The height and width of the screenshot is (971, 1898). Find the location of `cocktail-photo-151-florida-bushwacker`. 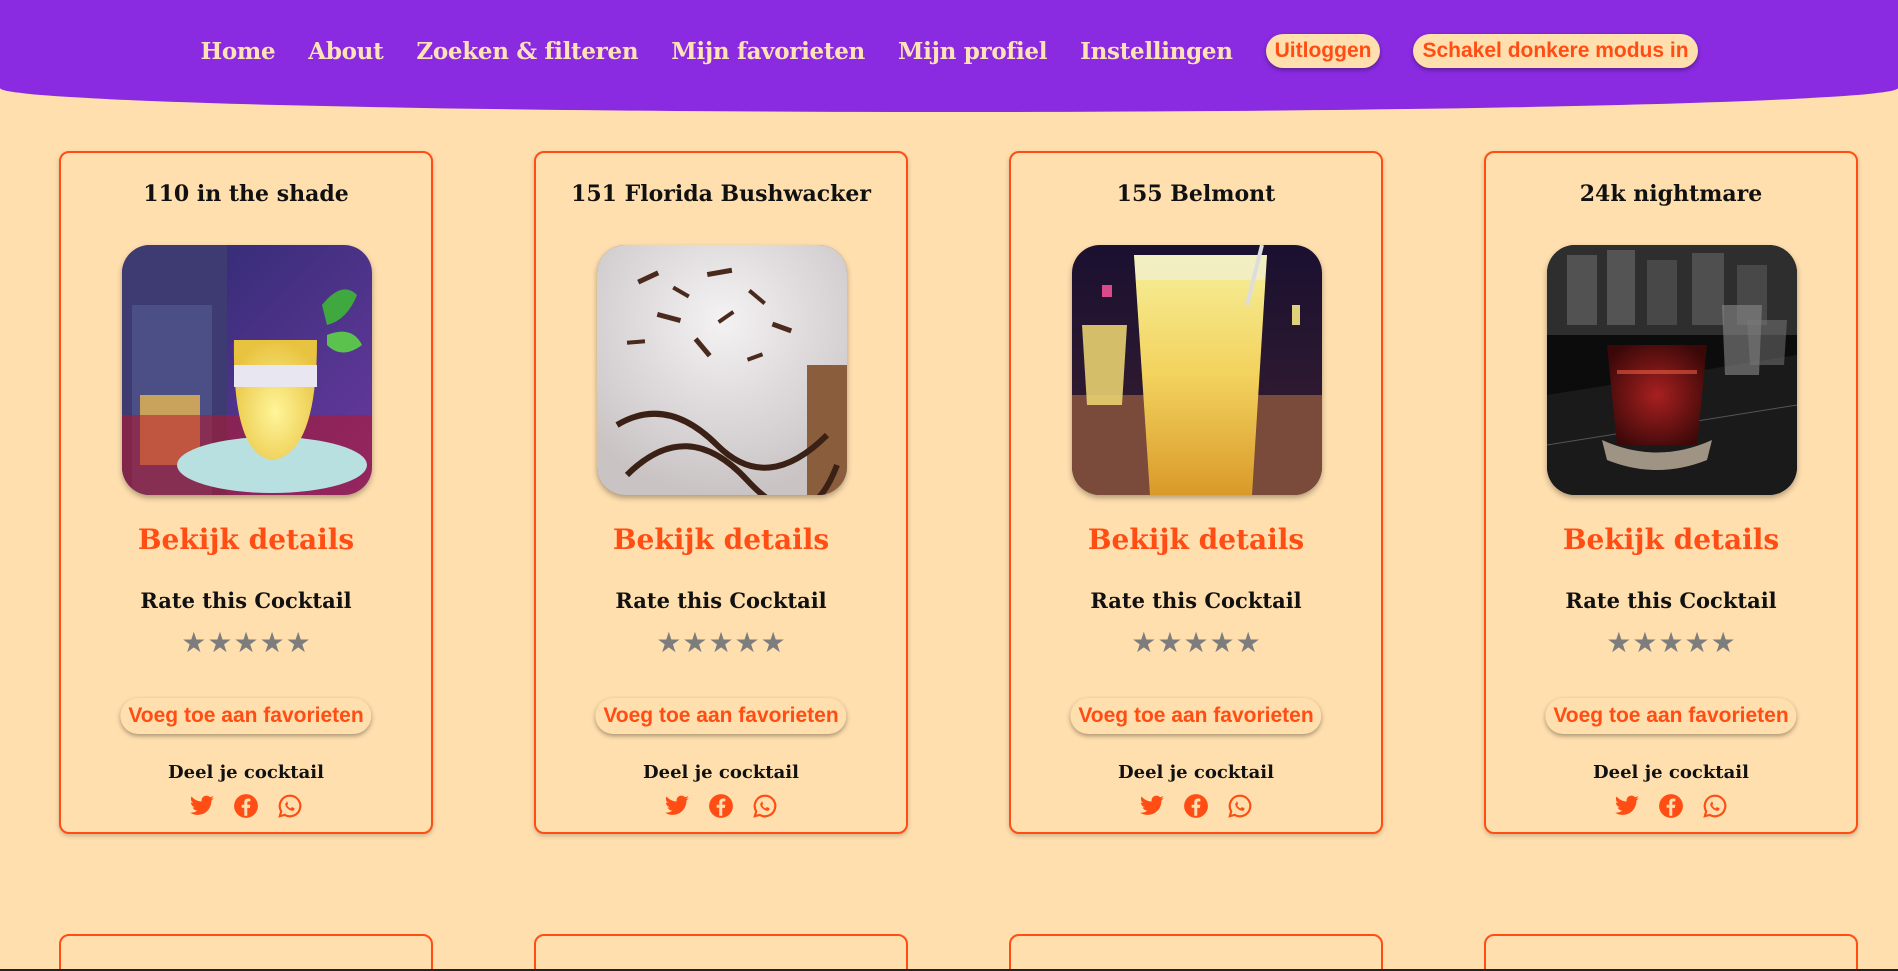

cocktail-photo-151-florida-bushwacker is located at coordinates (722, 370).